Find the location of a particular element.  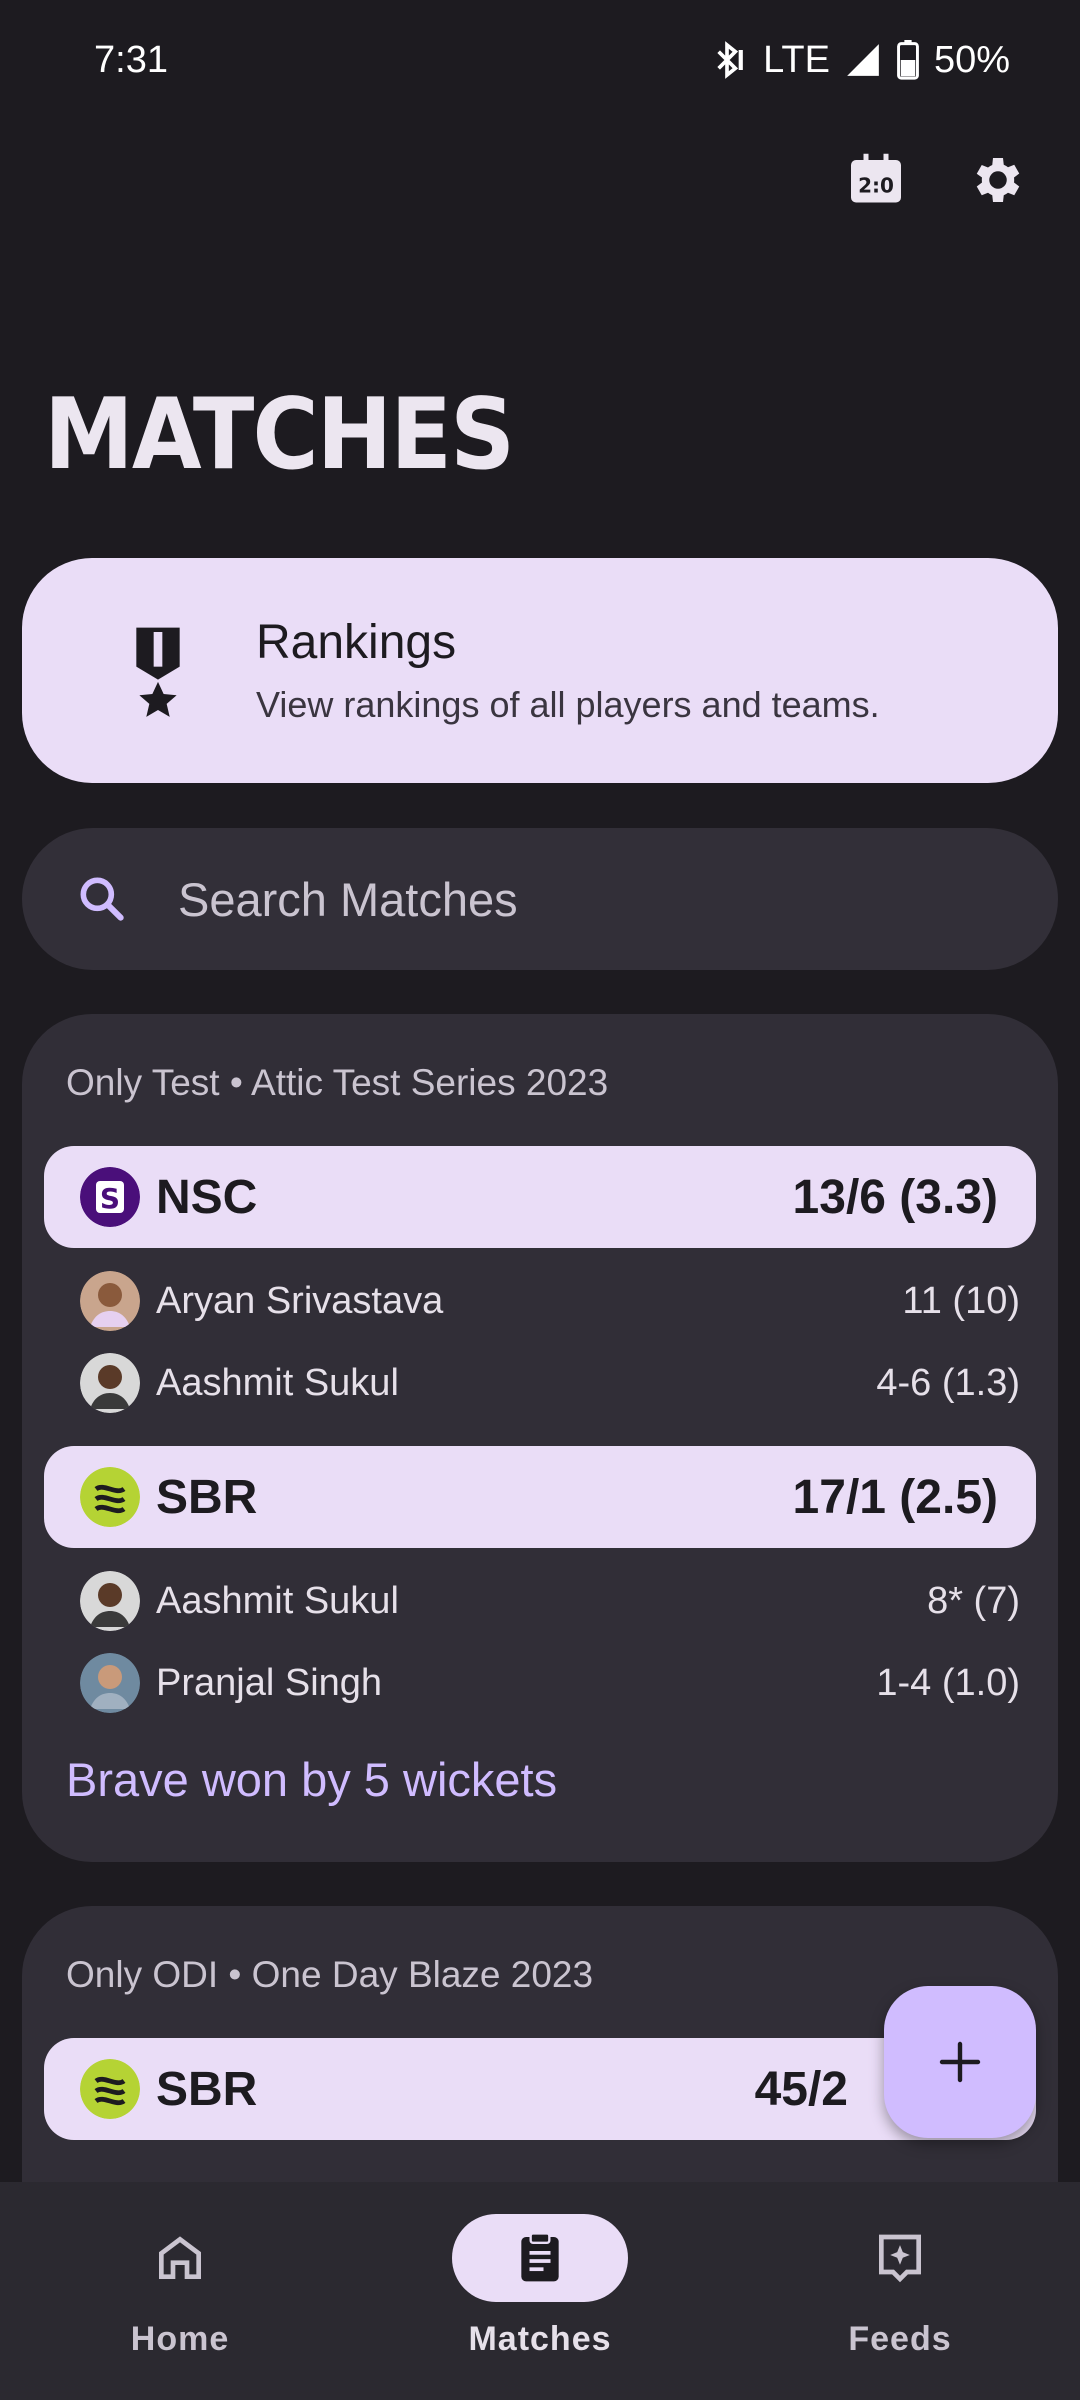

add-match-button is located at coordinates (960, 2062).